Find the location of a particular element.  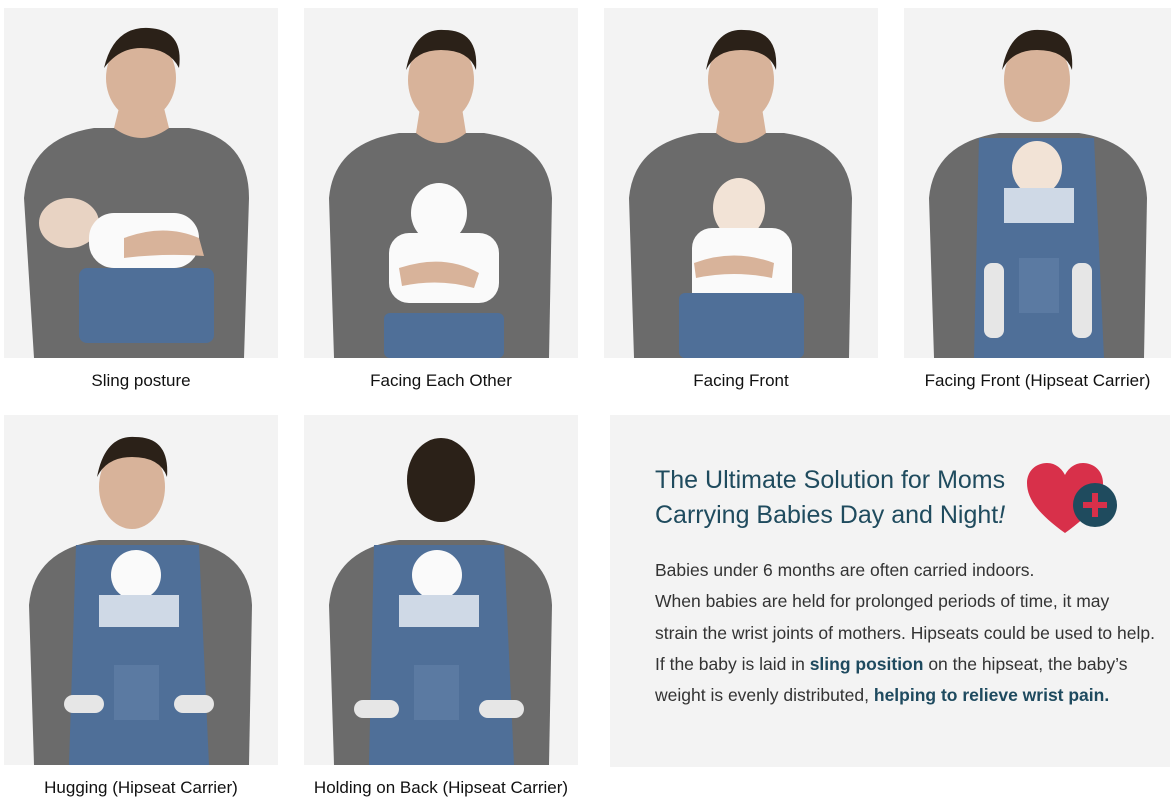

info-title-line2: Carrying Babies Day and Night is located at coordinates (827, 515).